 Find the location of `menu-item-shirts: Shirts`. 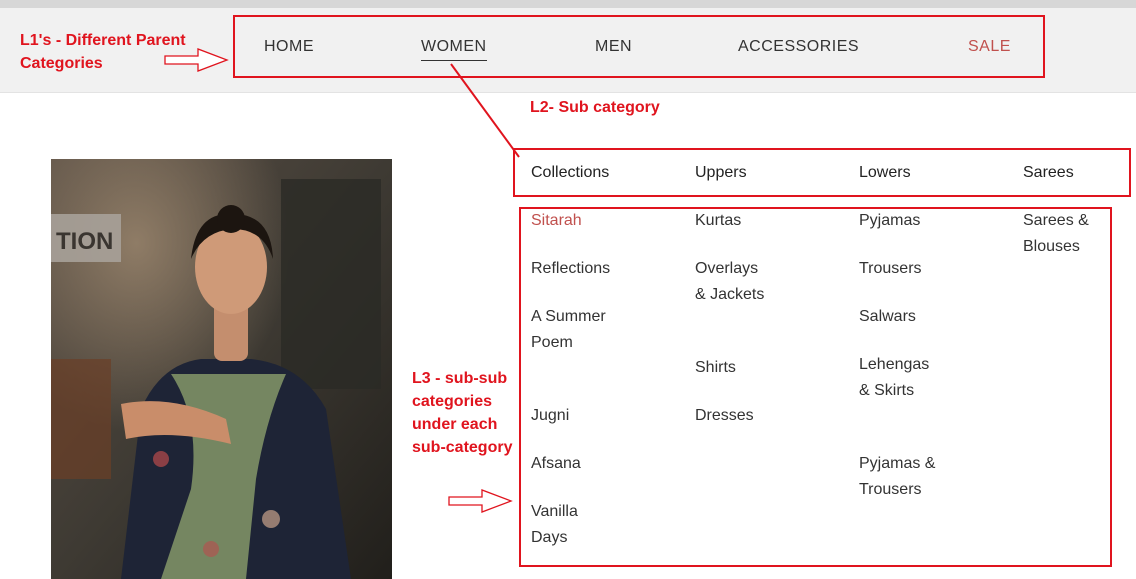

menu-item-shirts: Shirts is located at coordinates (735, 368).